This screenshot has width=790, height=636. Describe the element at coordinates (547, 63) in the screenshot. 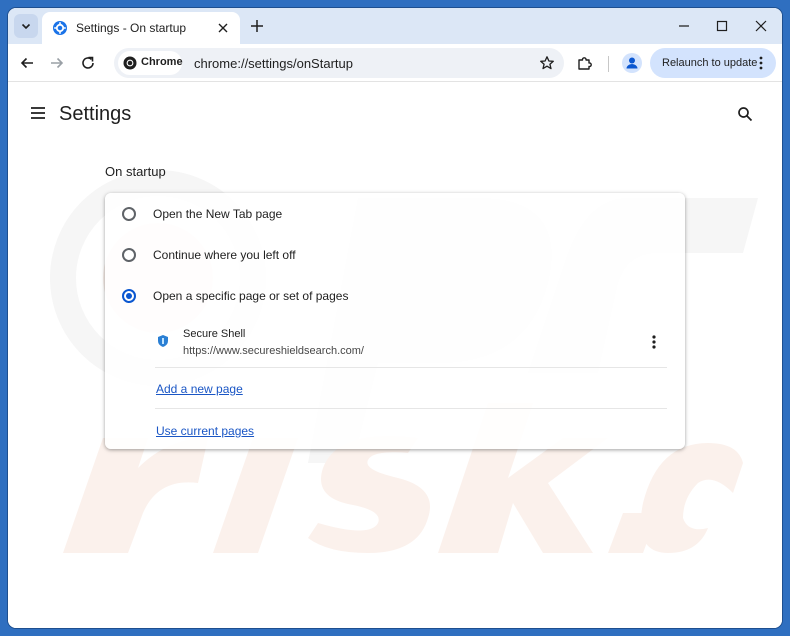

I see `star-icon` at that location.